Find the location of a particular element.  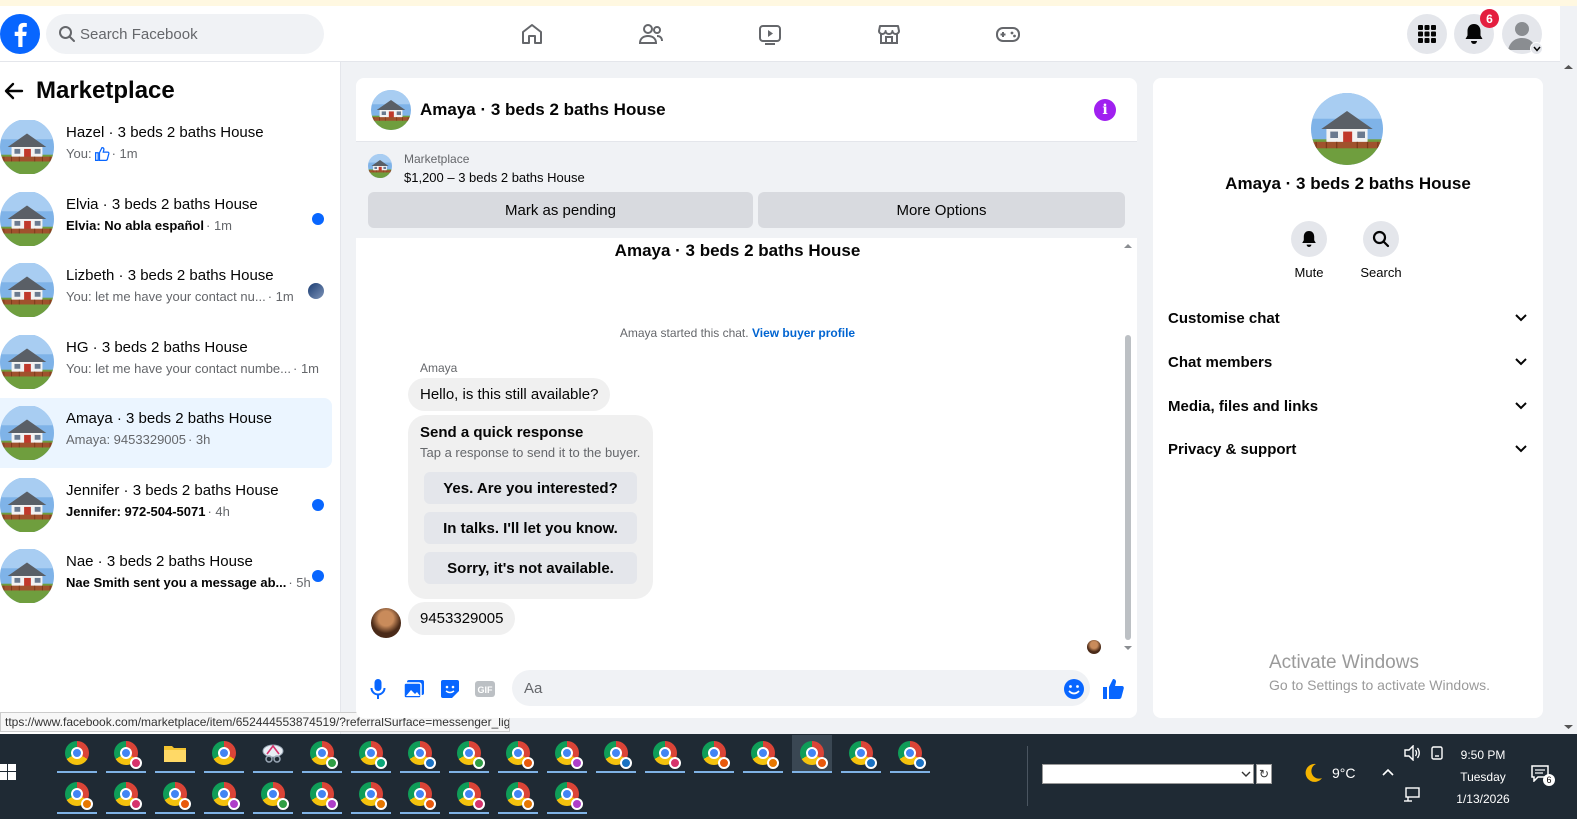

taskbar-separator is located at coordinates (1027, 776).